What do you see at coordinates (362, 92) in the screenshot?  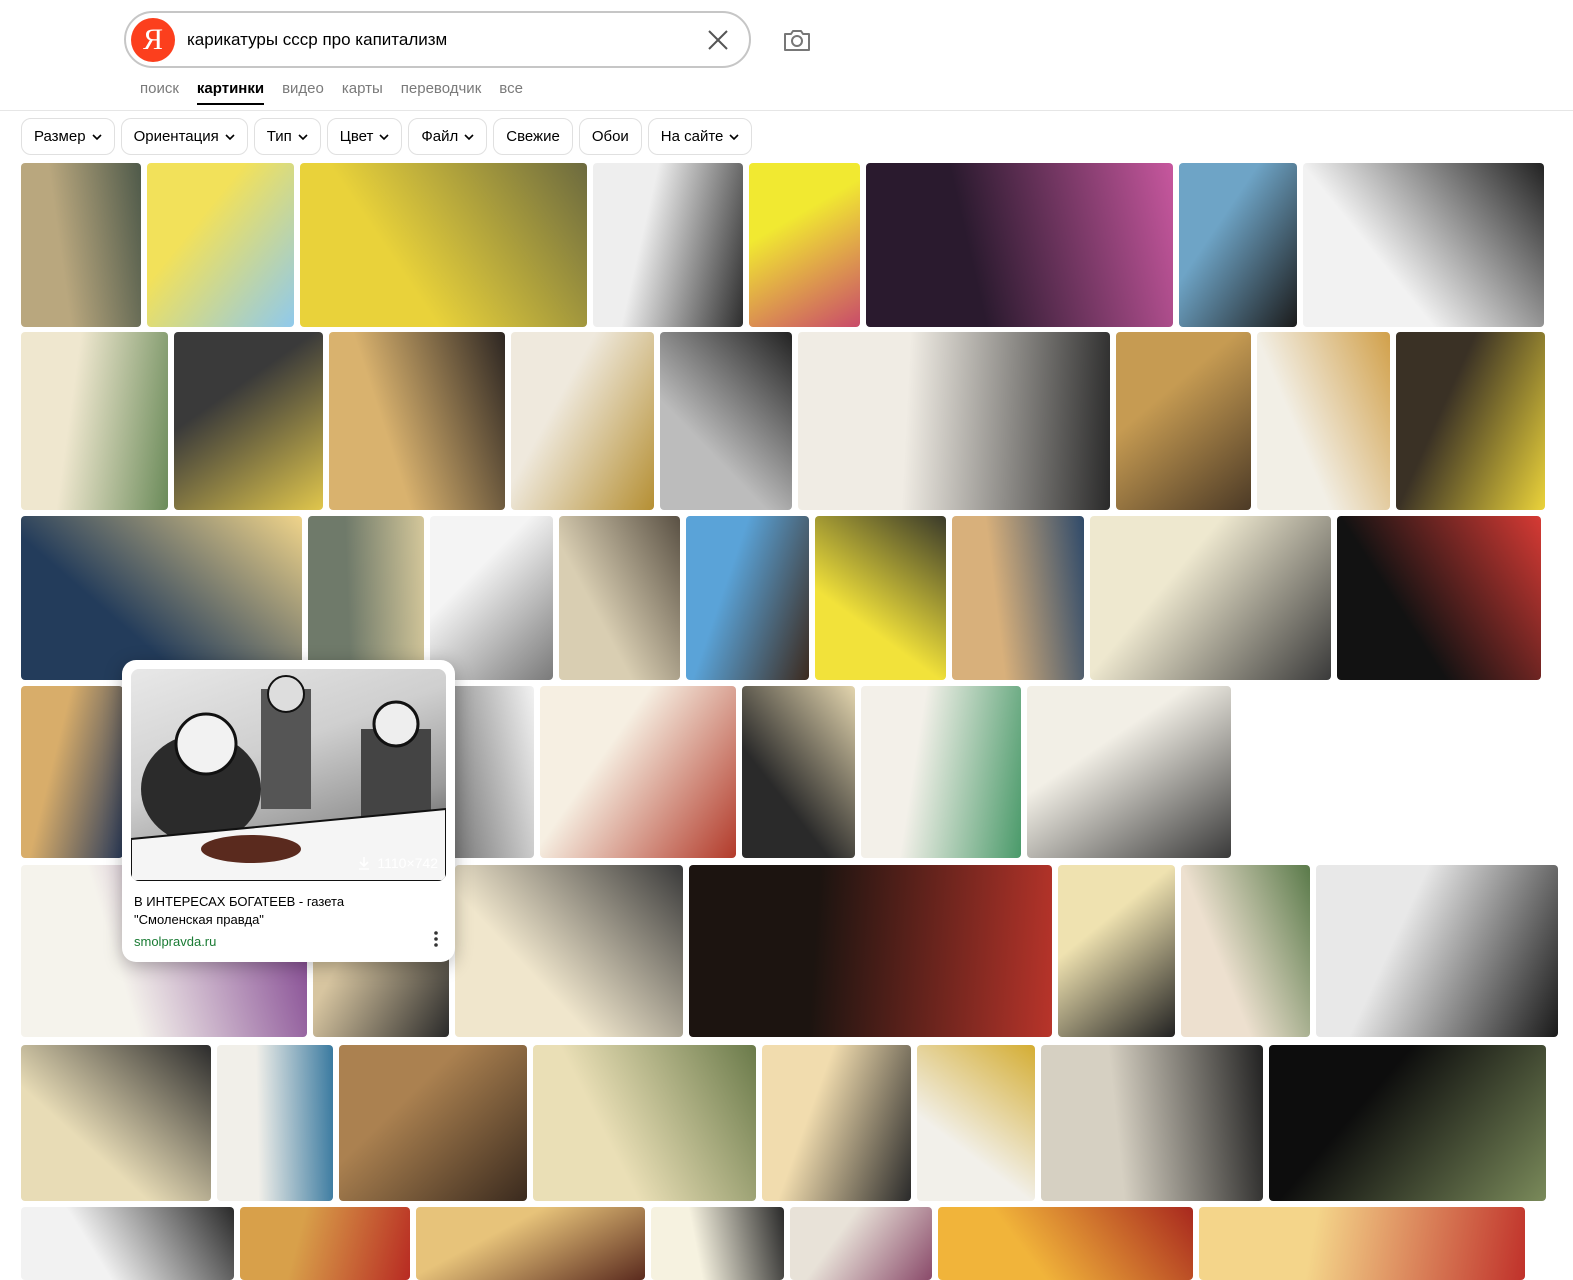 I see `tab-maps: карты` at bounding box center [362, 92].